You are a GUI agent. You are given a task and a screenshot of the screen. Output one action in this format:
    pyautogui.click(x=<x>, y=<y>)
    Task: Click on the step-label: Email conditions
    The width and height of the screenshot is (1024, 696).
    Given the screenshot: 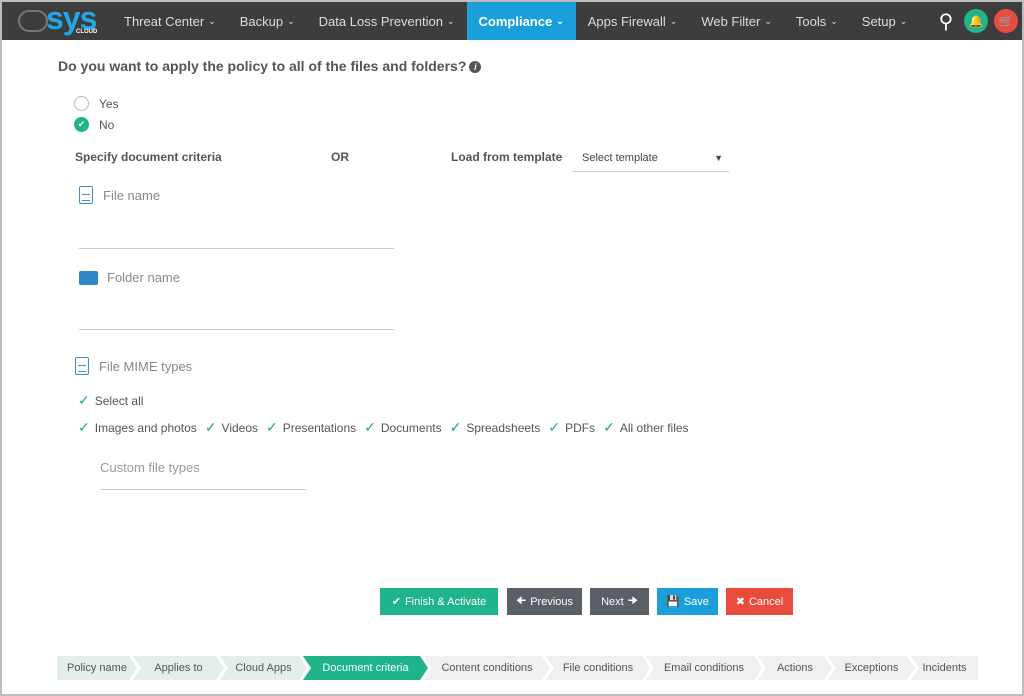 What is the action you would take?
    pyautogui.click(x=704, y=668)
    